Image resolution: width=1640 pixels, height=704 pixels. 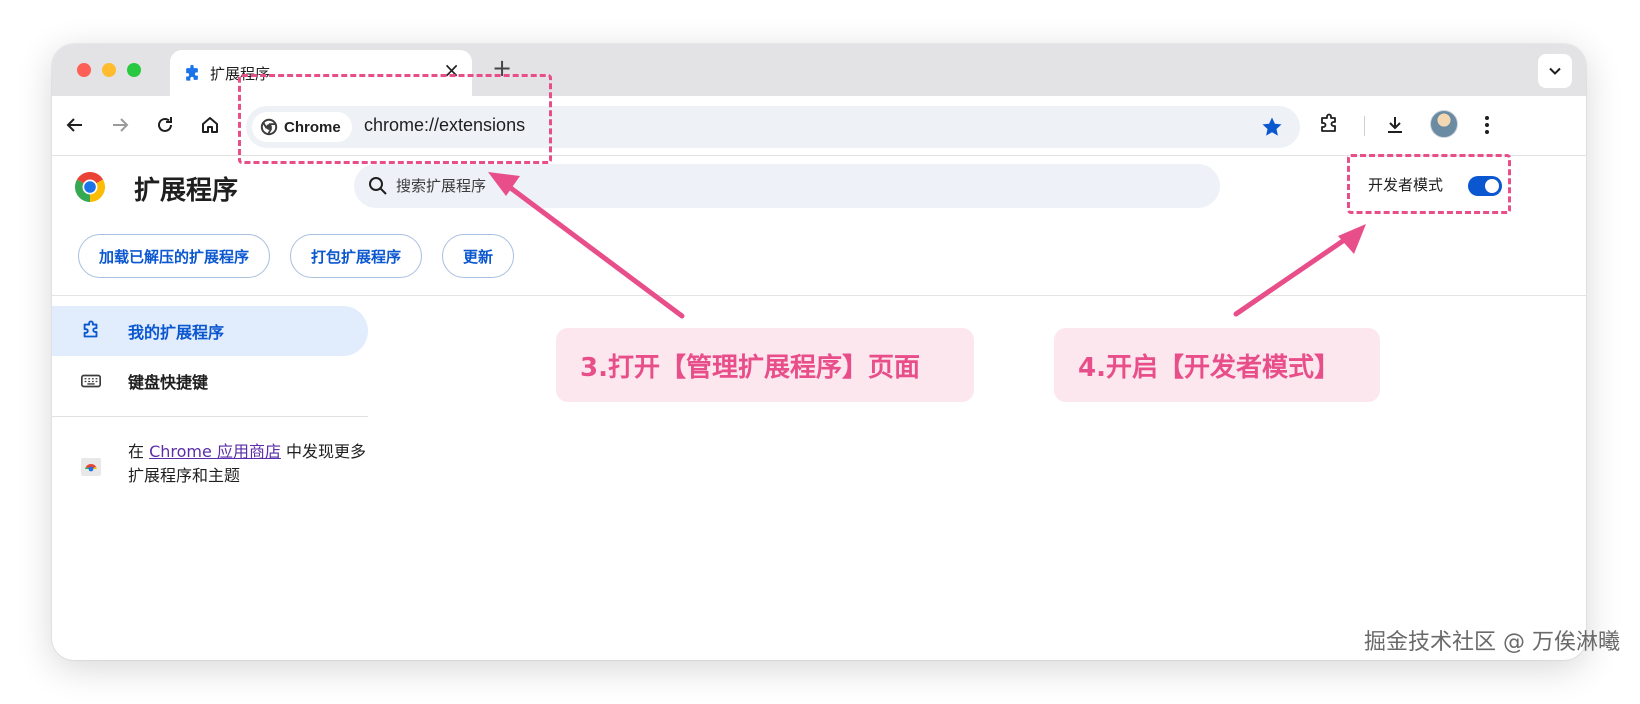 I want to click on arrow-left-icon, so click(x=74, y=125).